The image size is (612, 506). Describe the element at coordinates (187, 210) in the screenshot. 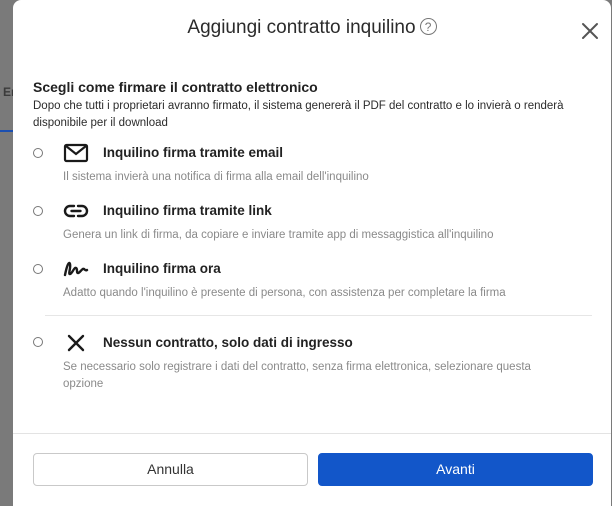

I see `option-label: Inquilino firma tramite link` at that location.